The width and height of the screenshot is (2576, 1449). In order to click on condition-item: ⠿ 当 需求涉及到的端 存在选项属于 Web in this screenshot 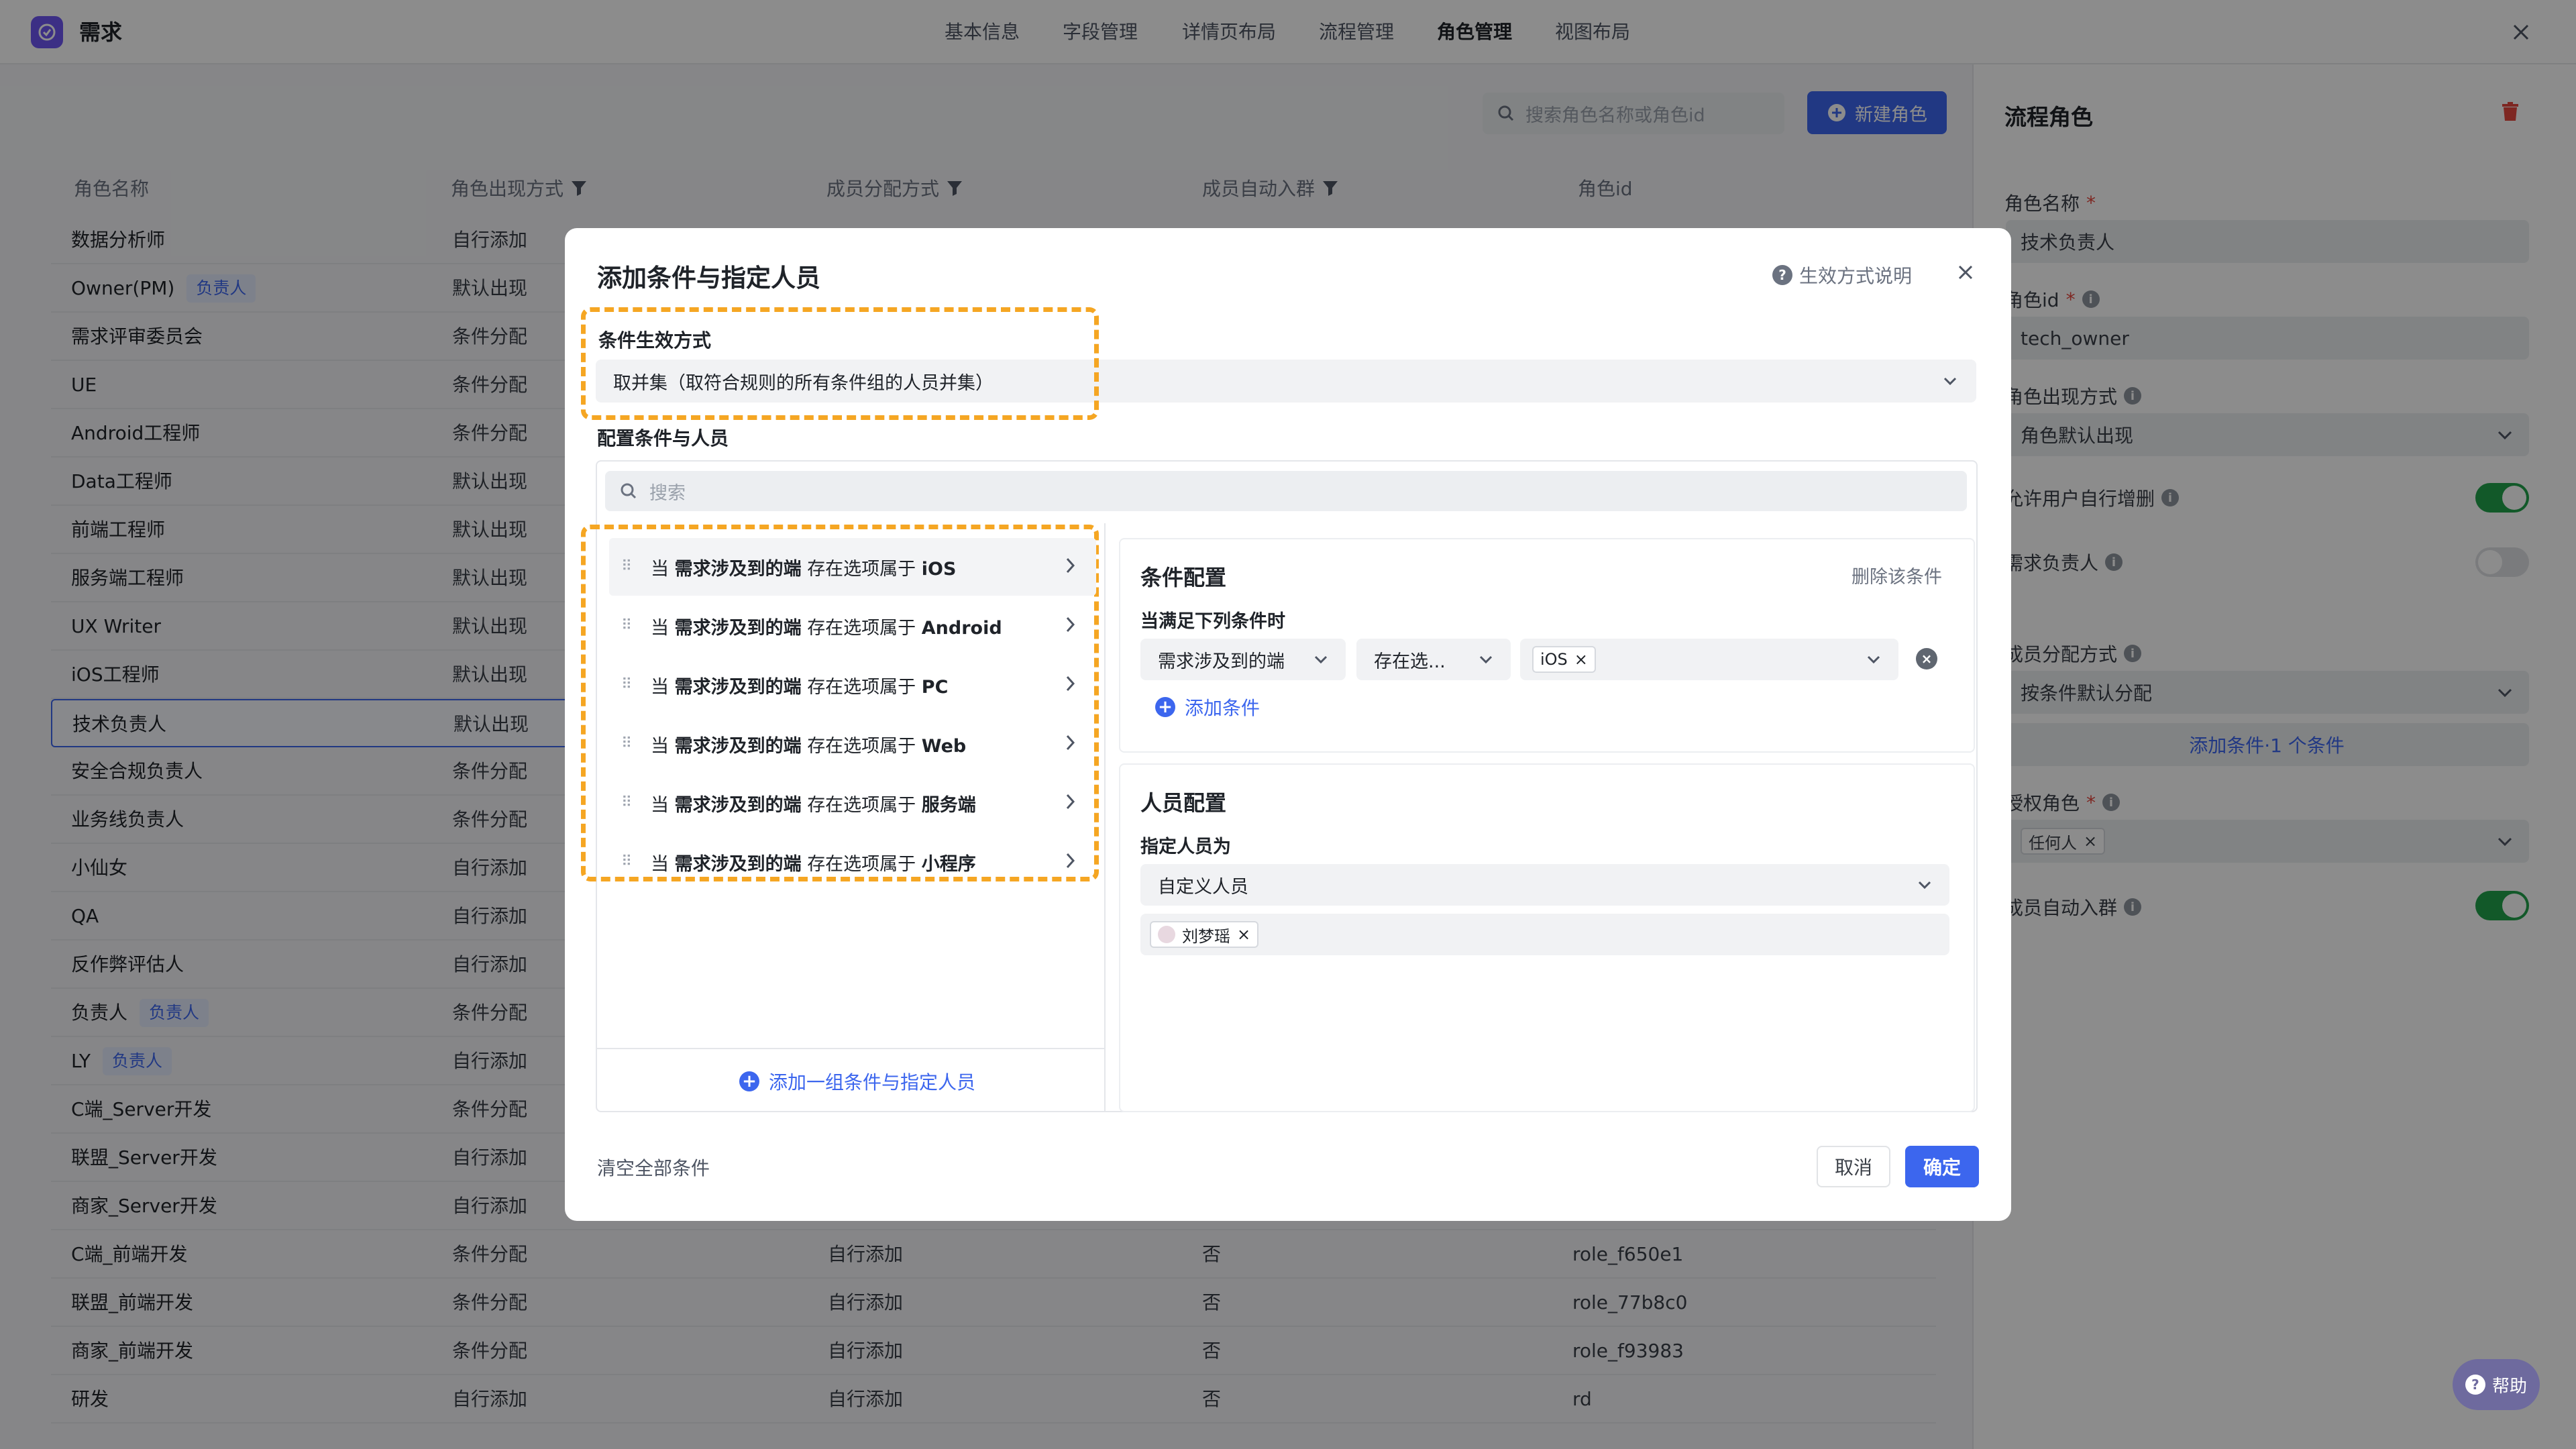, I will do `click(852, 744)`.